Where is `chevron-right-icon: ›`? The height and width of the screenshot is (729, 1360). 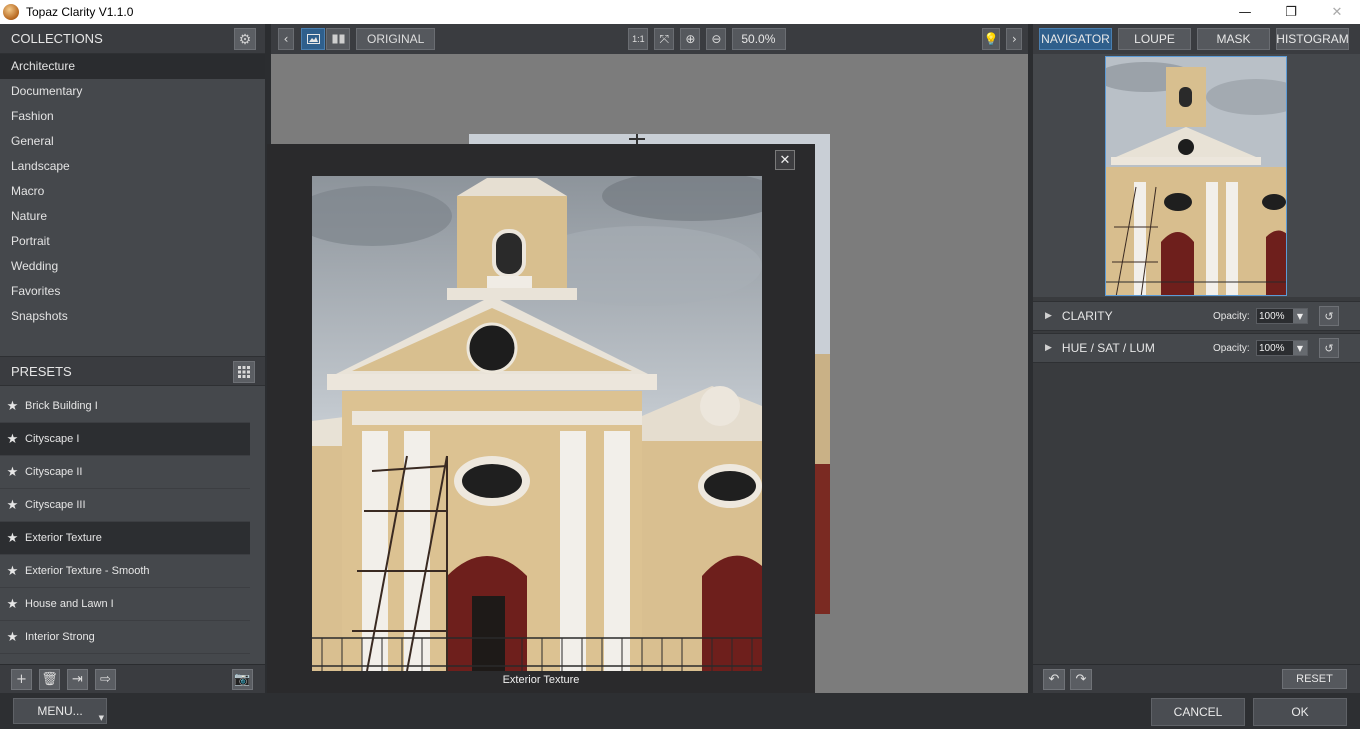 chevron-right-icon: › is located at coordinates (1014, 39).